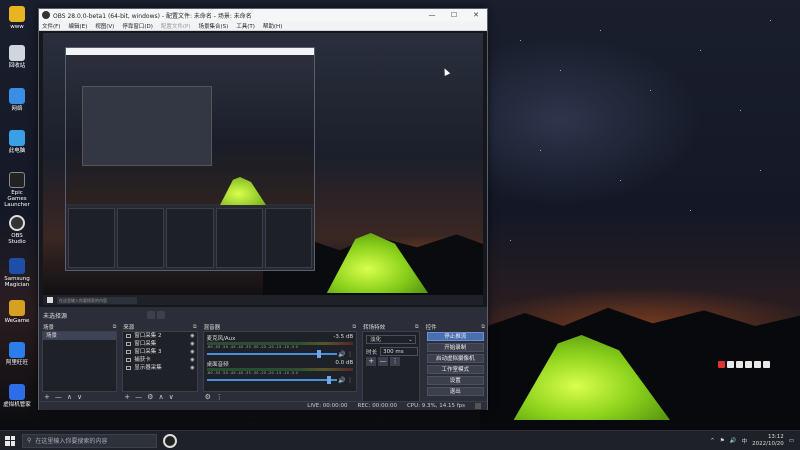  Describe the element at coordinates (212, 327) in the screenshot. I see `mixer-title: 混音器` at that location.